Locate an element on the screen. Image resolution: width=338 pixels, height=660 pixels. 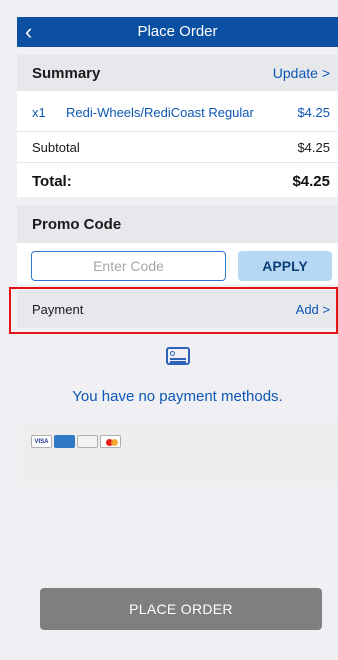
place-order-button: PLACE ORDER is located at coordinates (181, 609).